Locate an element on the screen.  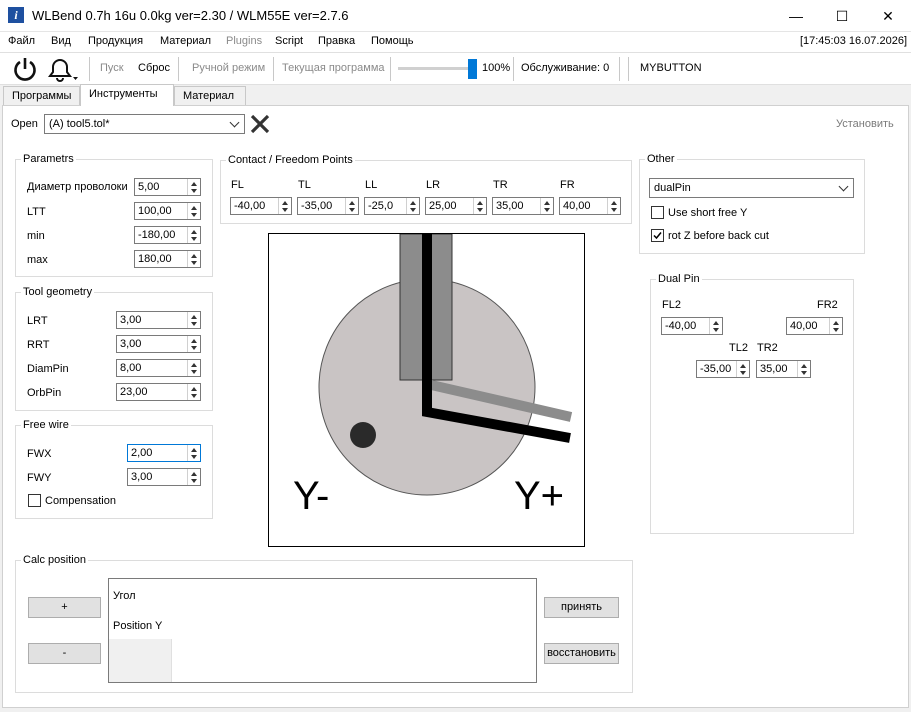
fl2-input: -40,00 is located at coordinates (692, 326).